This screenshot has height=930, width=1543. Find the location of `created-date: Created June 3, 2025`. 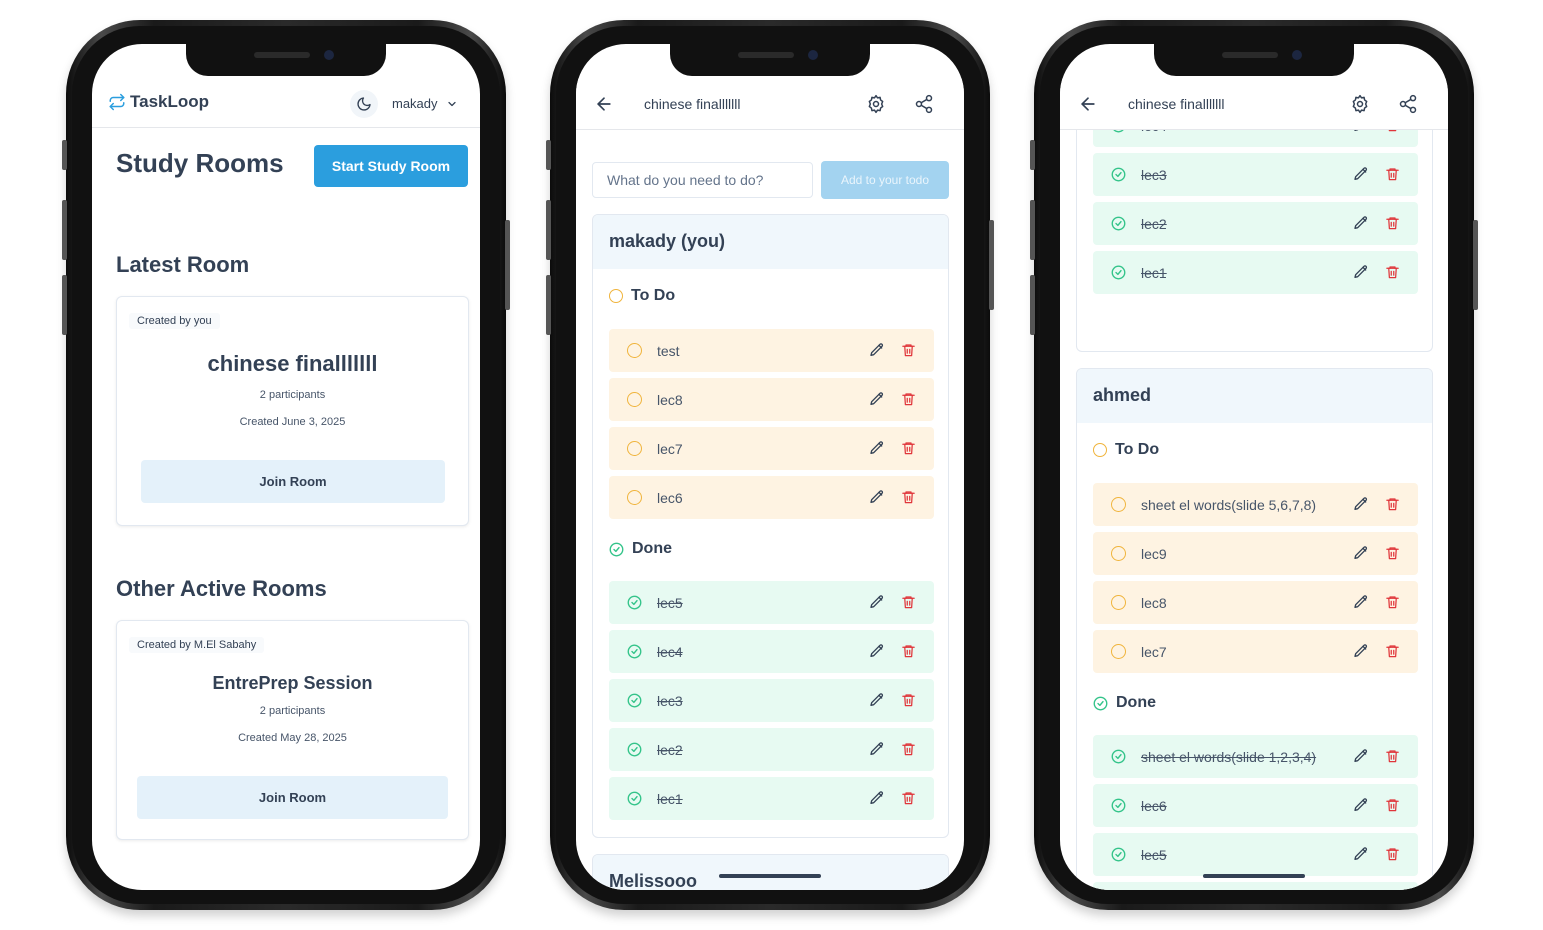

created-date: Created June 3, 2025 is located at coordinates (292, 422).